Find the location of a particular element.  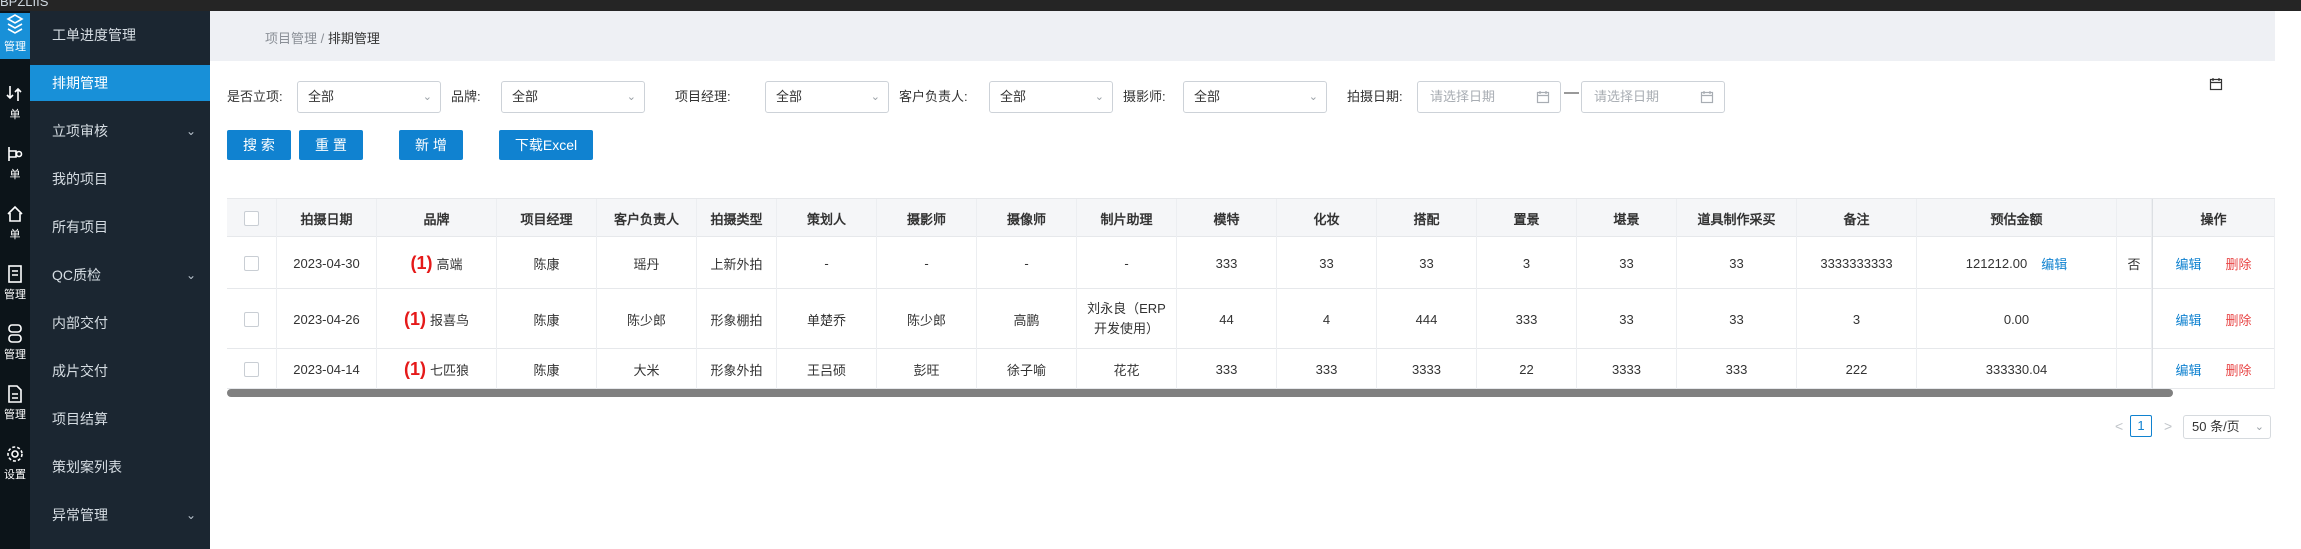

sidebar-item-exceptions: 异常管理 ⌄ is located at coordinates (120, 515).